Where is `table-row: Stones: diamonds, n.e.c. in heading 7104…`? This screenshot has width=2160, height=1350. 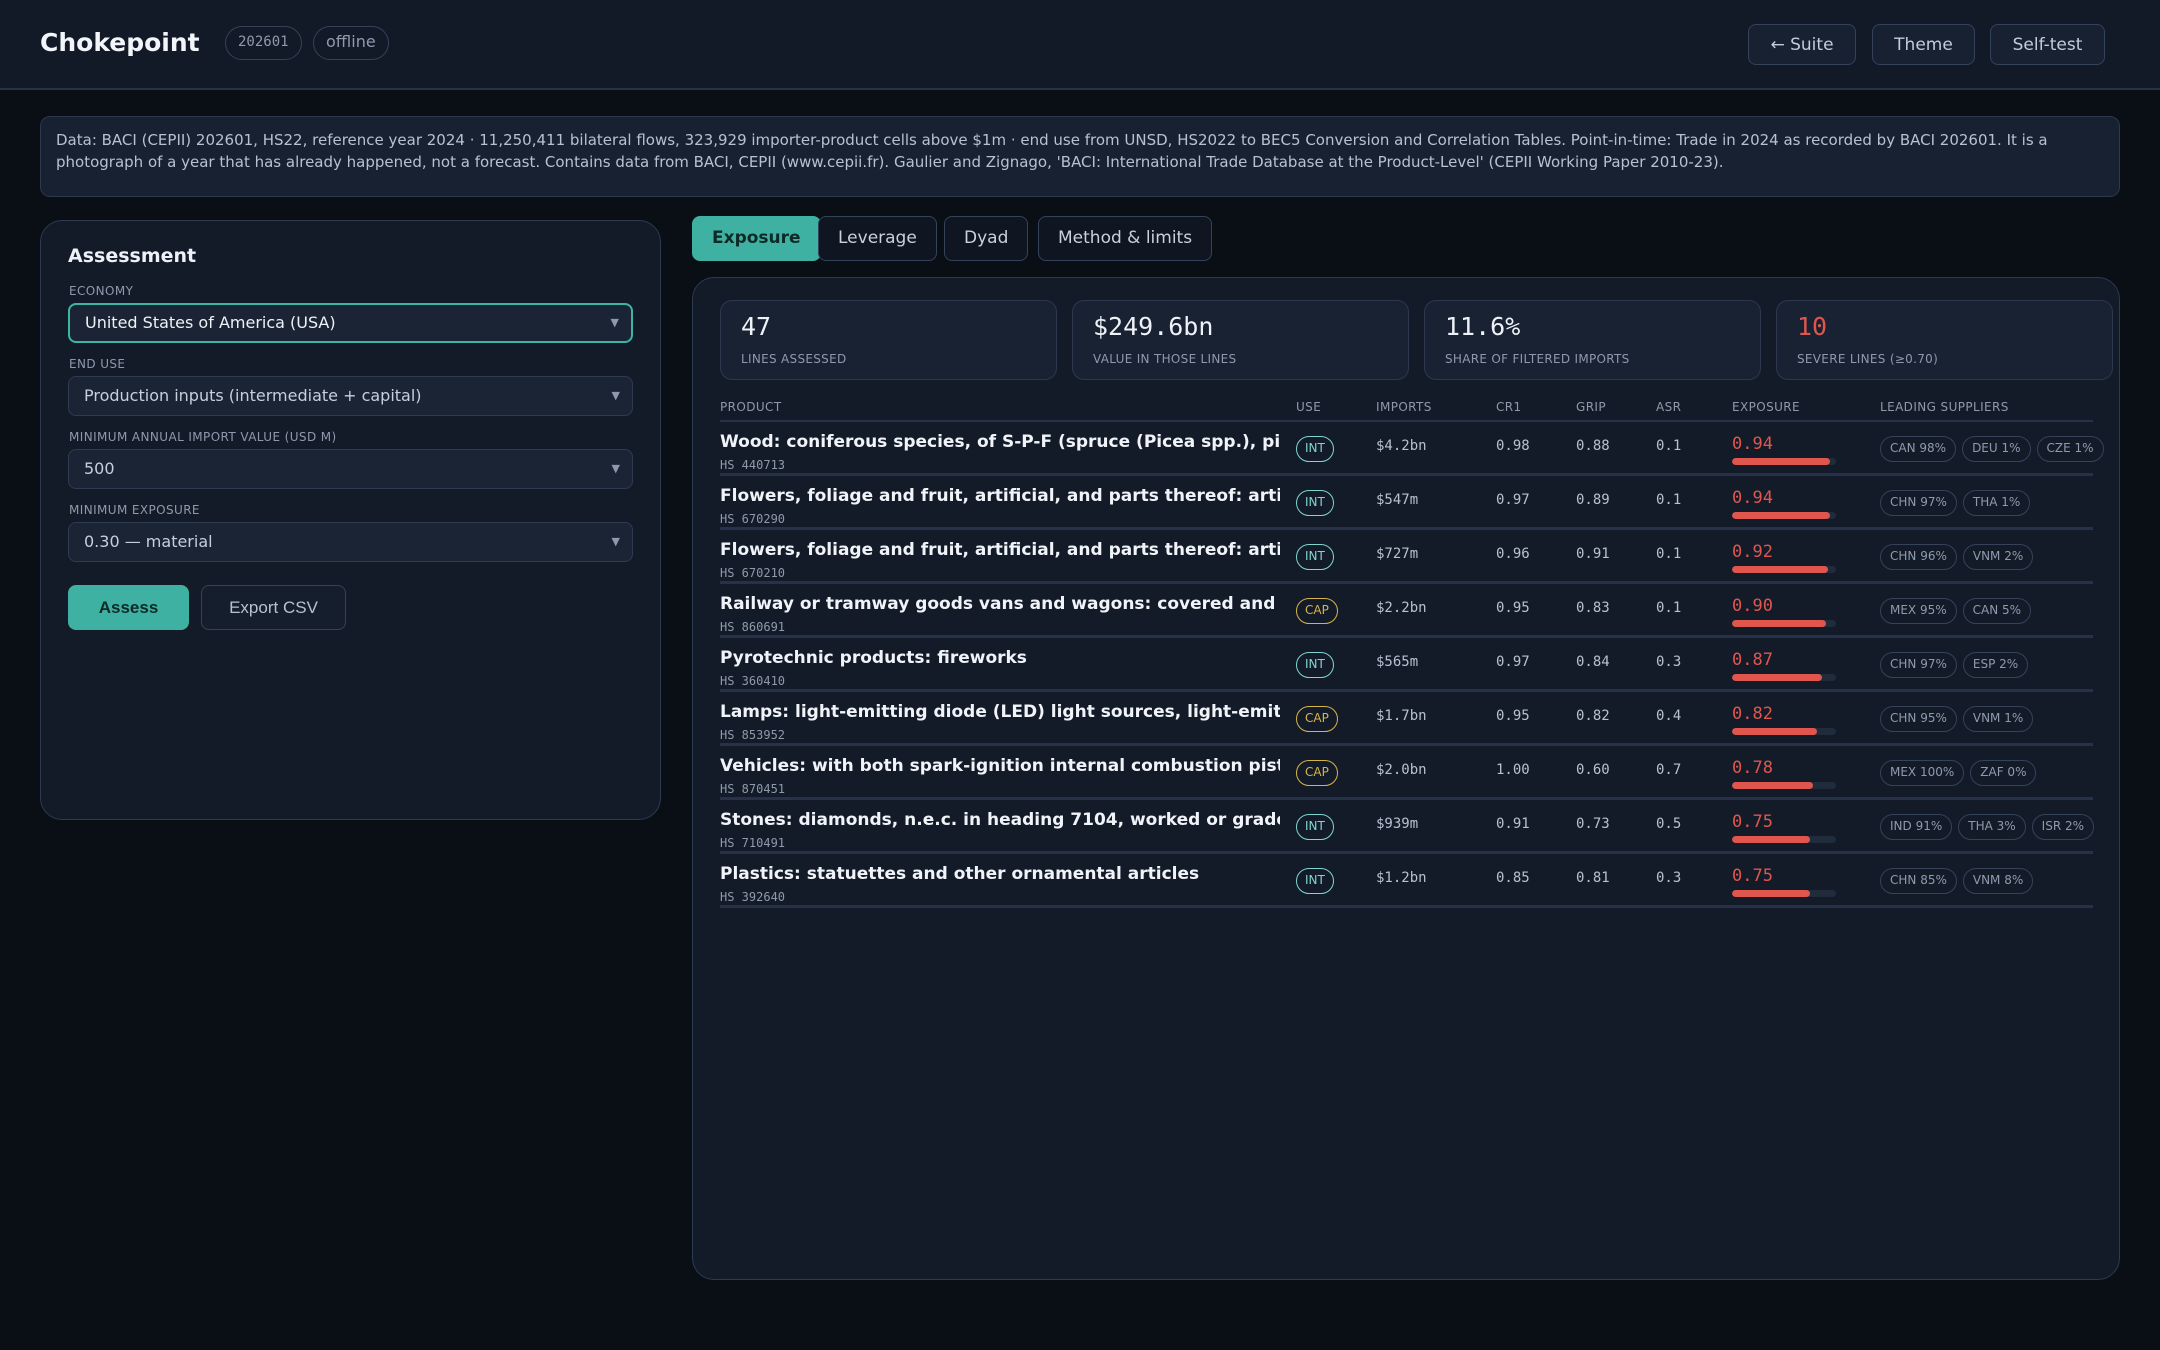
table-row: Stones: diamonds, n.e.c. in heading 7104… is located at coordinates (1407, 827).